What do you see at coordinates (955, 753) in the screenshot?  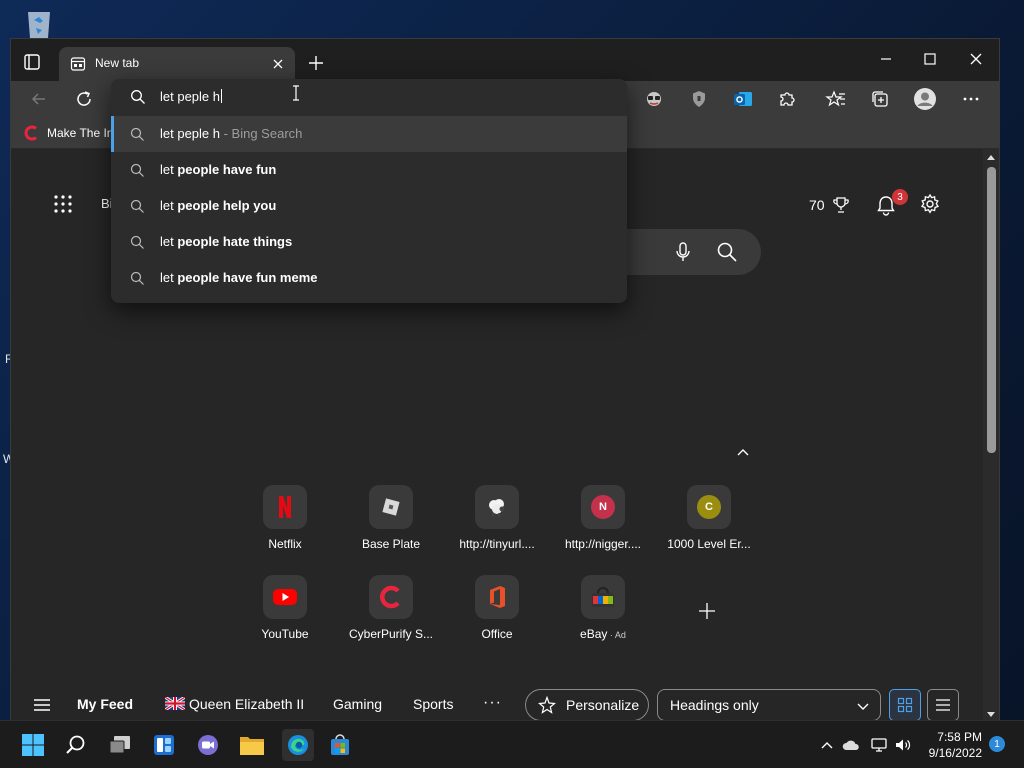 I see `clock-date: 9/16/2022` at bounding box center [955, 753].